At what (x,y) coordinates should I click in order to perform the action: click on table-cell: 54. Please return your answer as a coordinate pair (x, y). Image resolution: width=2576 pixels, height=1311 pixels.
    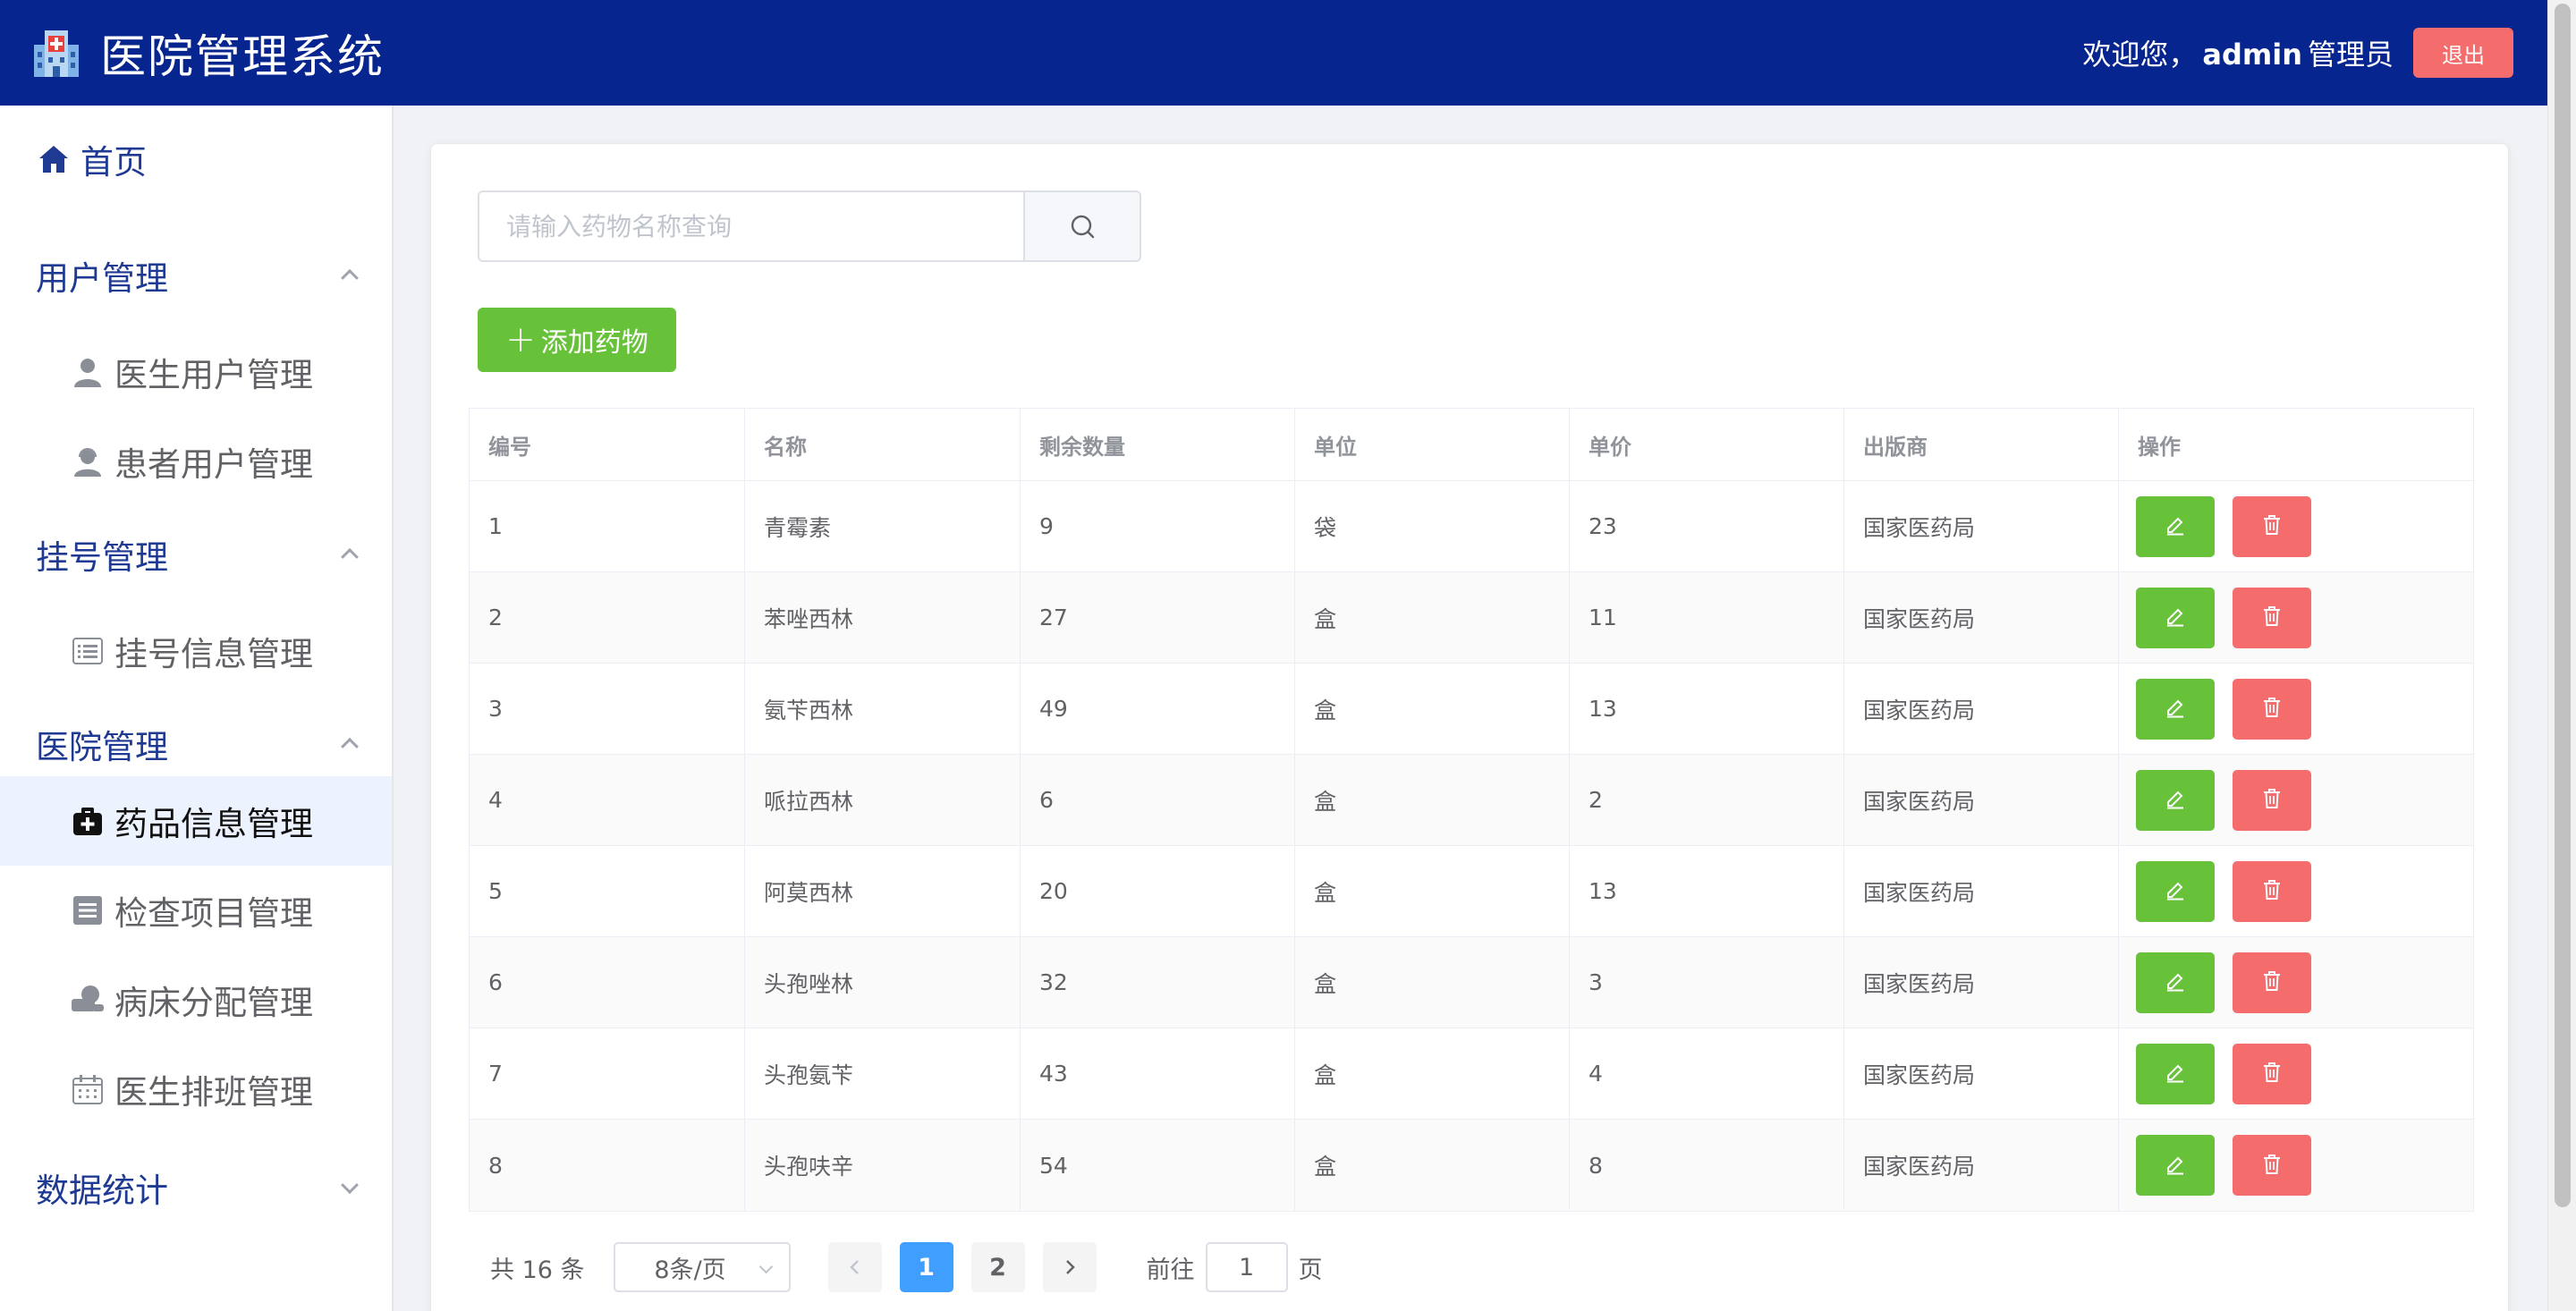
    Looking at the image, I should click on (1158, 1165).